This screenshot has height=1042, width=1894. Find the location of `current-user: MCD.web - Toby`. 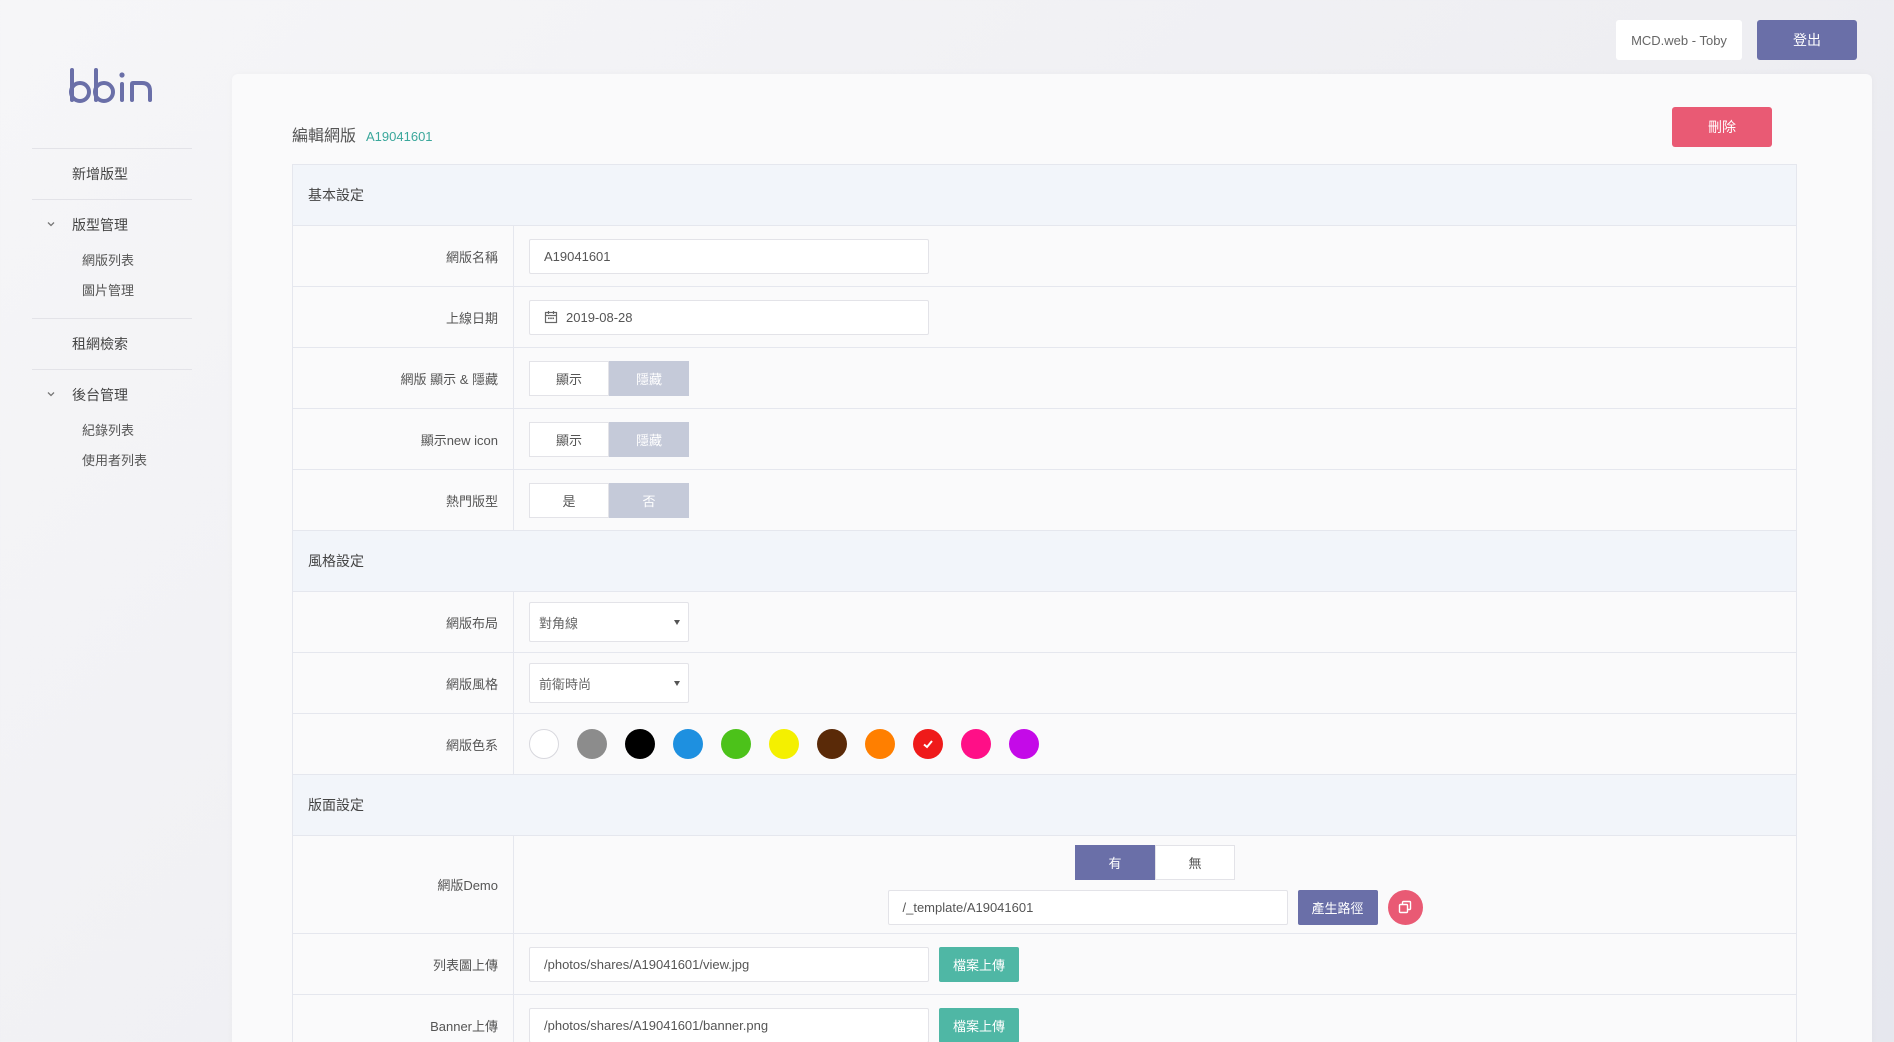

current-user: MCD.web - Toby is located at coordinates (1679, 40).